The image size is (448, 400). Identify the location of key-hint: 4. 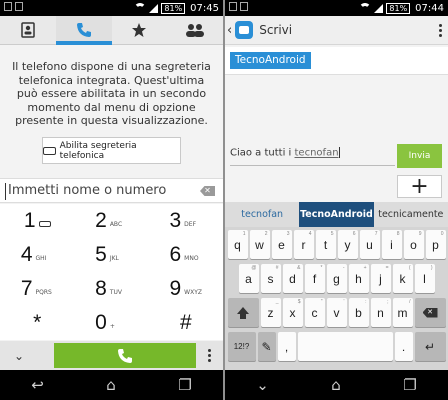
(310, 234).